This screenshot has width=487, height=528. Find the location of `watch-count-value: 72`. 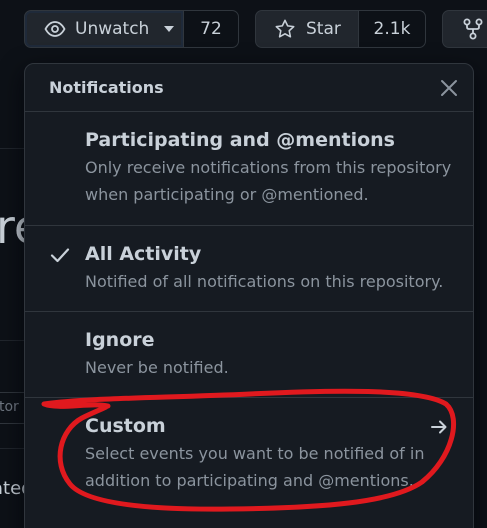

watch-count-value: 72 is located at coordinates (211, 29).